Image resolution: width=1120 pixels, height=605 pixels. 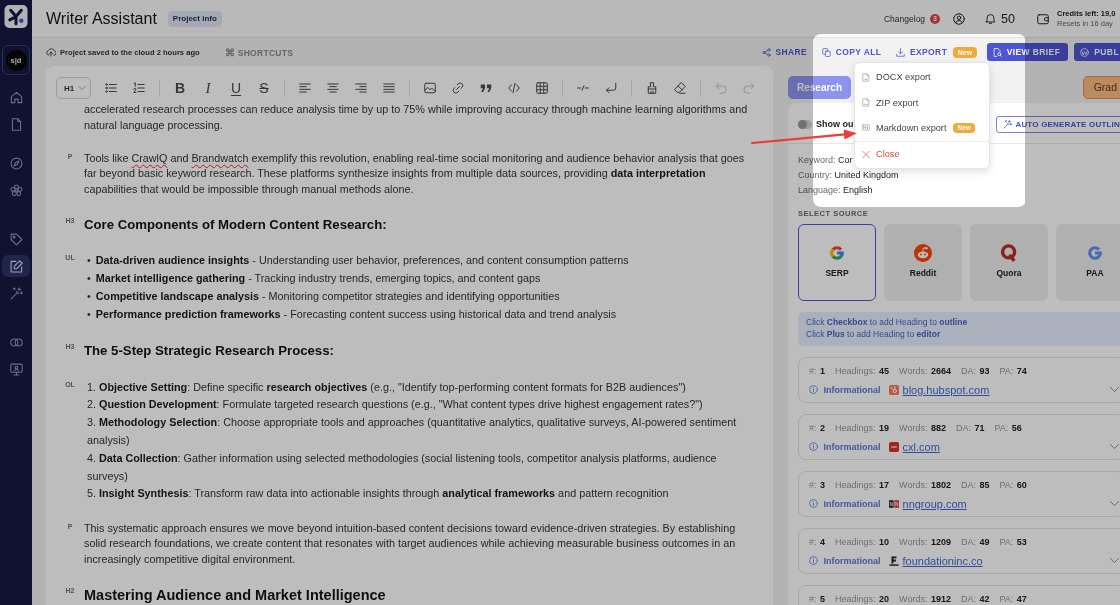 What do you see at coordinates (583, 88) in the screenshot?
I see `horizontal-rule-icon` at bounding box center [583, 88].